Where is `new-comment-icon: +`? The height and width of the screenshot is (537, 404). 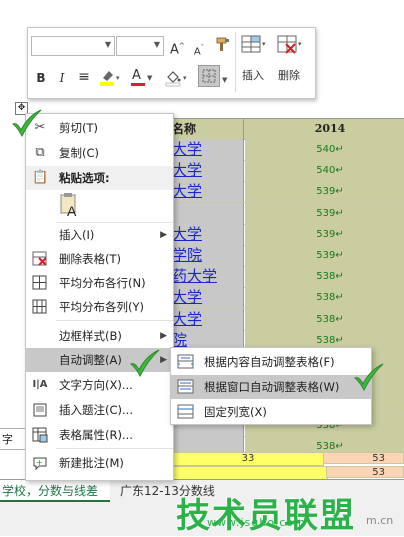 new-comment-icon: + is located at coordinates (40, 463).